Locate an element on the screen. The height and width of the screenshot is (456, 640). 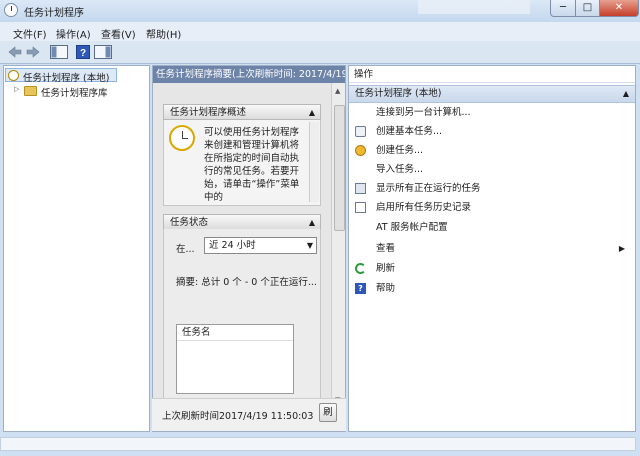
status-bar-panel is located at coordinates (318, 444).